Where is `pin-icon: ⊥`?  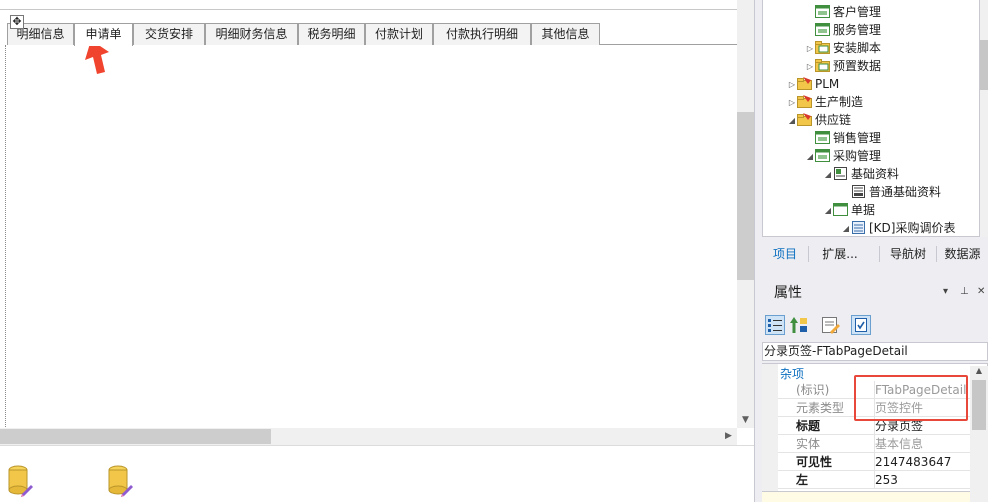
pin-icon: ⊥ is located at coordinates (964, 291).